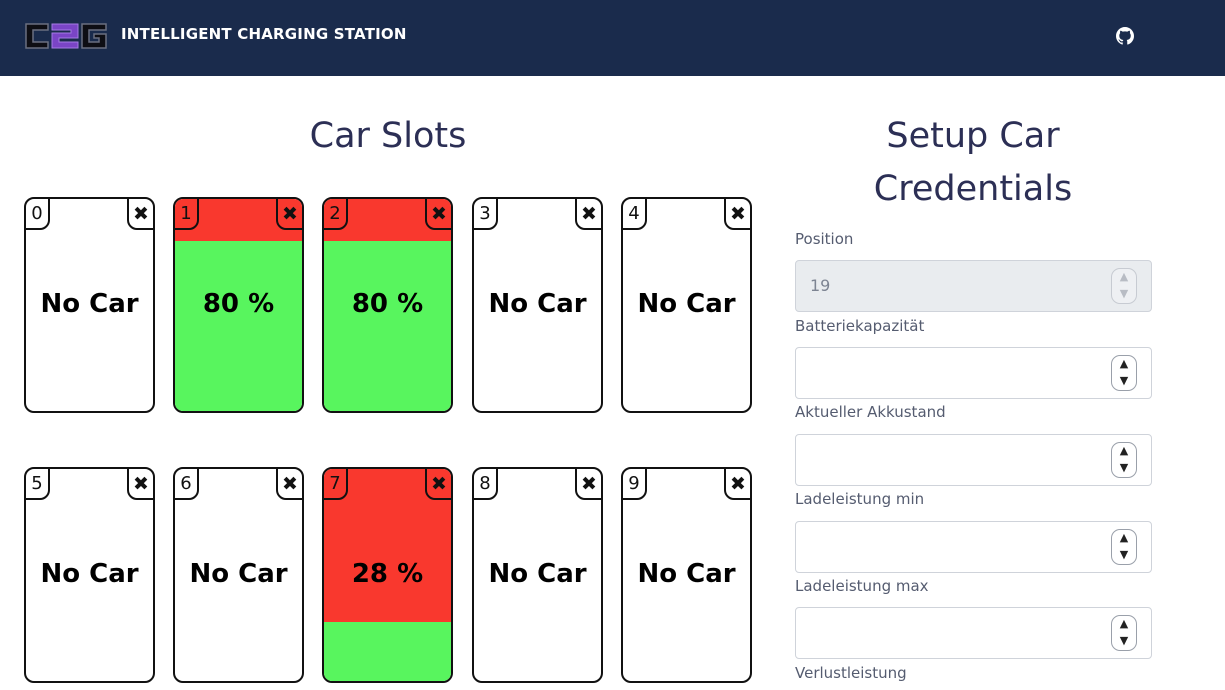 Image resolution: width=1225 pixels, height=690 pixels. I want to click on car-slots-title: Car Slots, so click(388, 136).